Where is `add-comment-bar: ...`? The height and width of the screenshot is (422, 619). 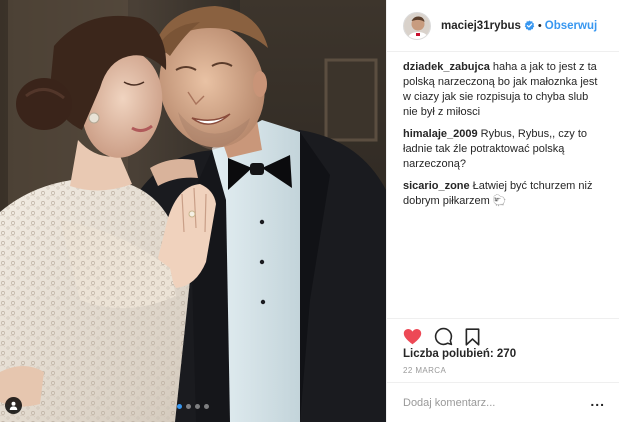 add-comment-bar: ... is located at coordinates (503, 402).